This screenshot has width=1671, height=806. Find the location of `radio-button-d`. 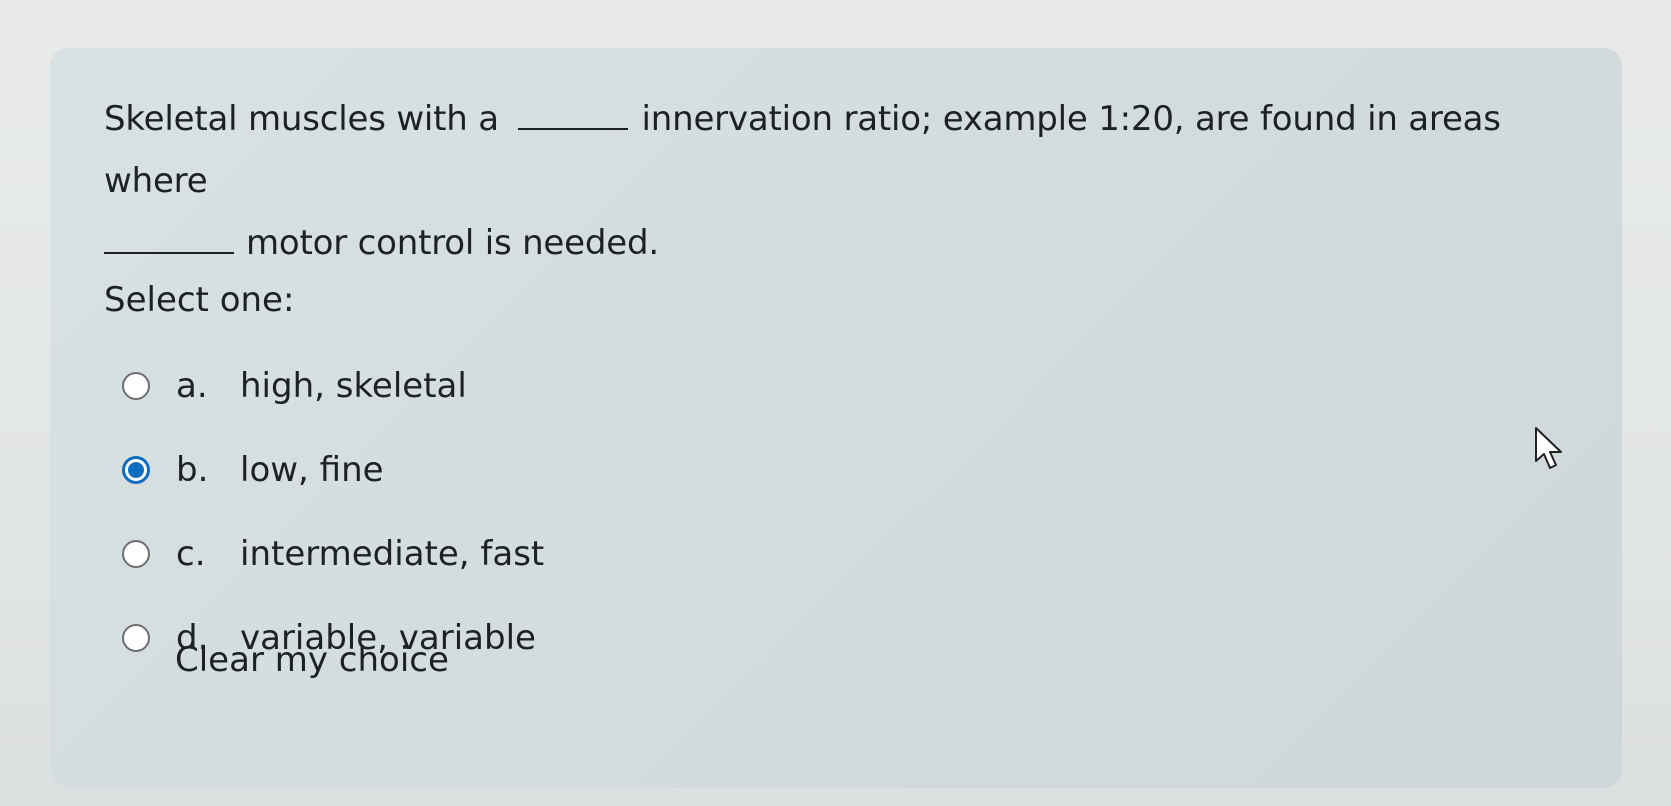

radio-button-d is located at coordinates (136, 638).